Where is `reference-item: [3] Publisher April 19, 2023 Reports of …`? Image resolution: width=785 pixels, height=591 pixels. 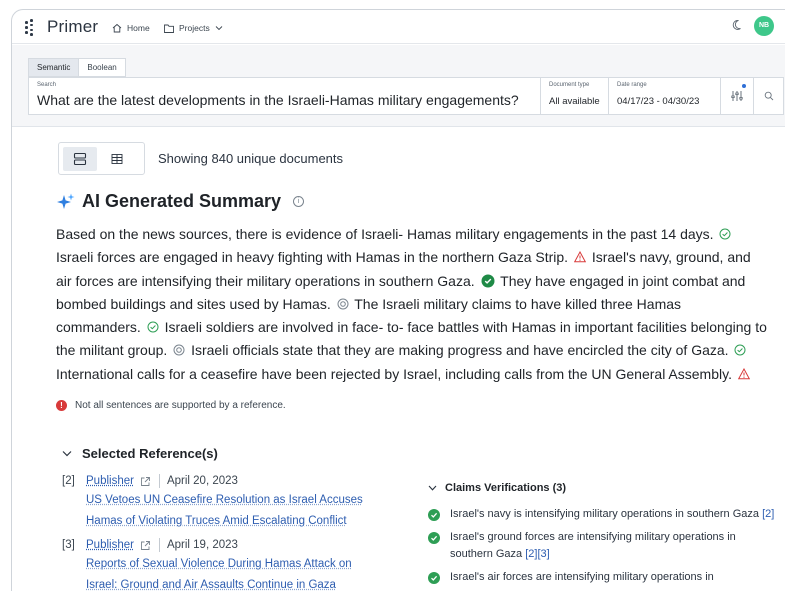
reference-item: [3] Publisher April 19, 2023 Reports of … is located at coordinates (232, 563).